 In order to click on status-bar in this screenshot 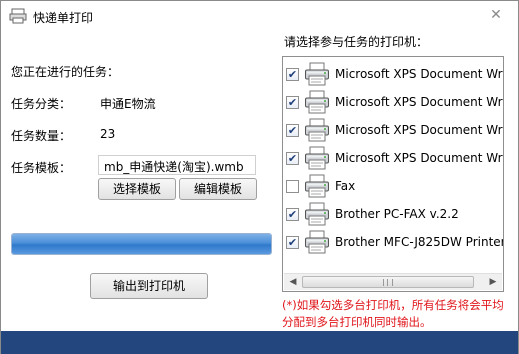, I will do `click(259, 342)`.